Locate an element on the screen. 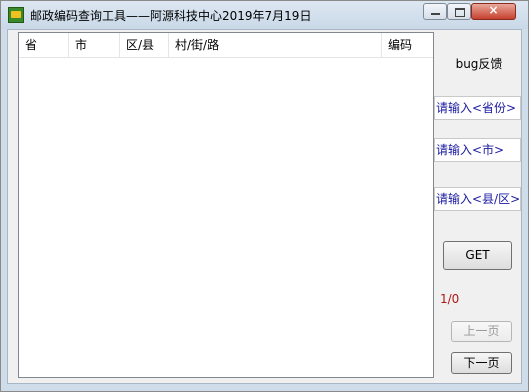  close-button: × is located at coordinates (493, 11).